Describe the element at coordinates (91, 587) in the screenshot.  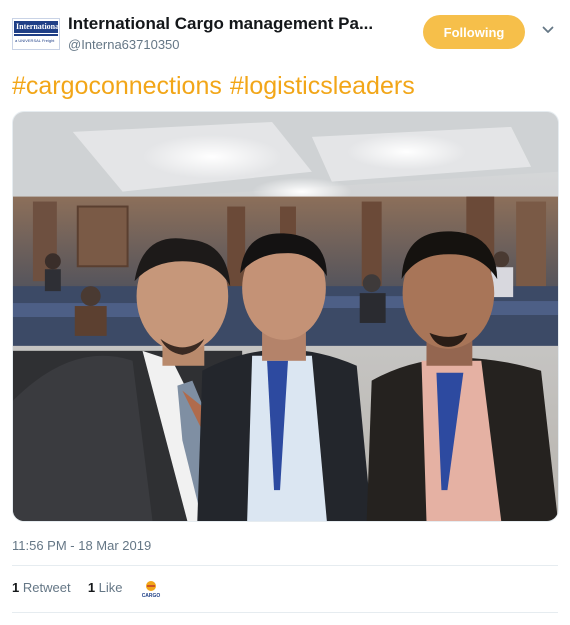
I see `like-count: 1` at that location.